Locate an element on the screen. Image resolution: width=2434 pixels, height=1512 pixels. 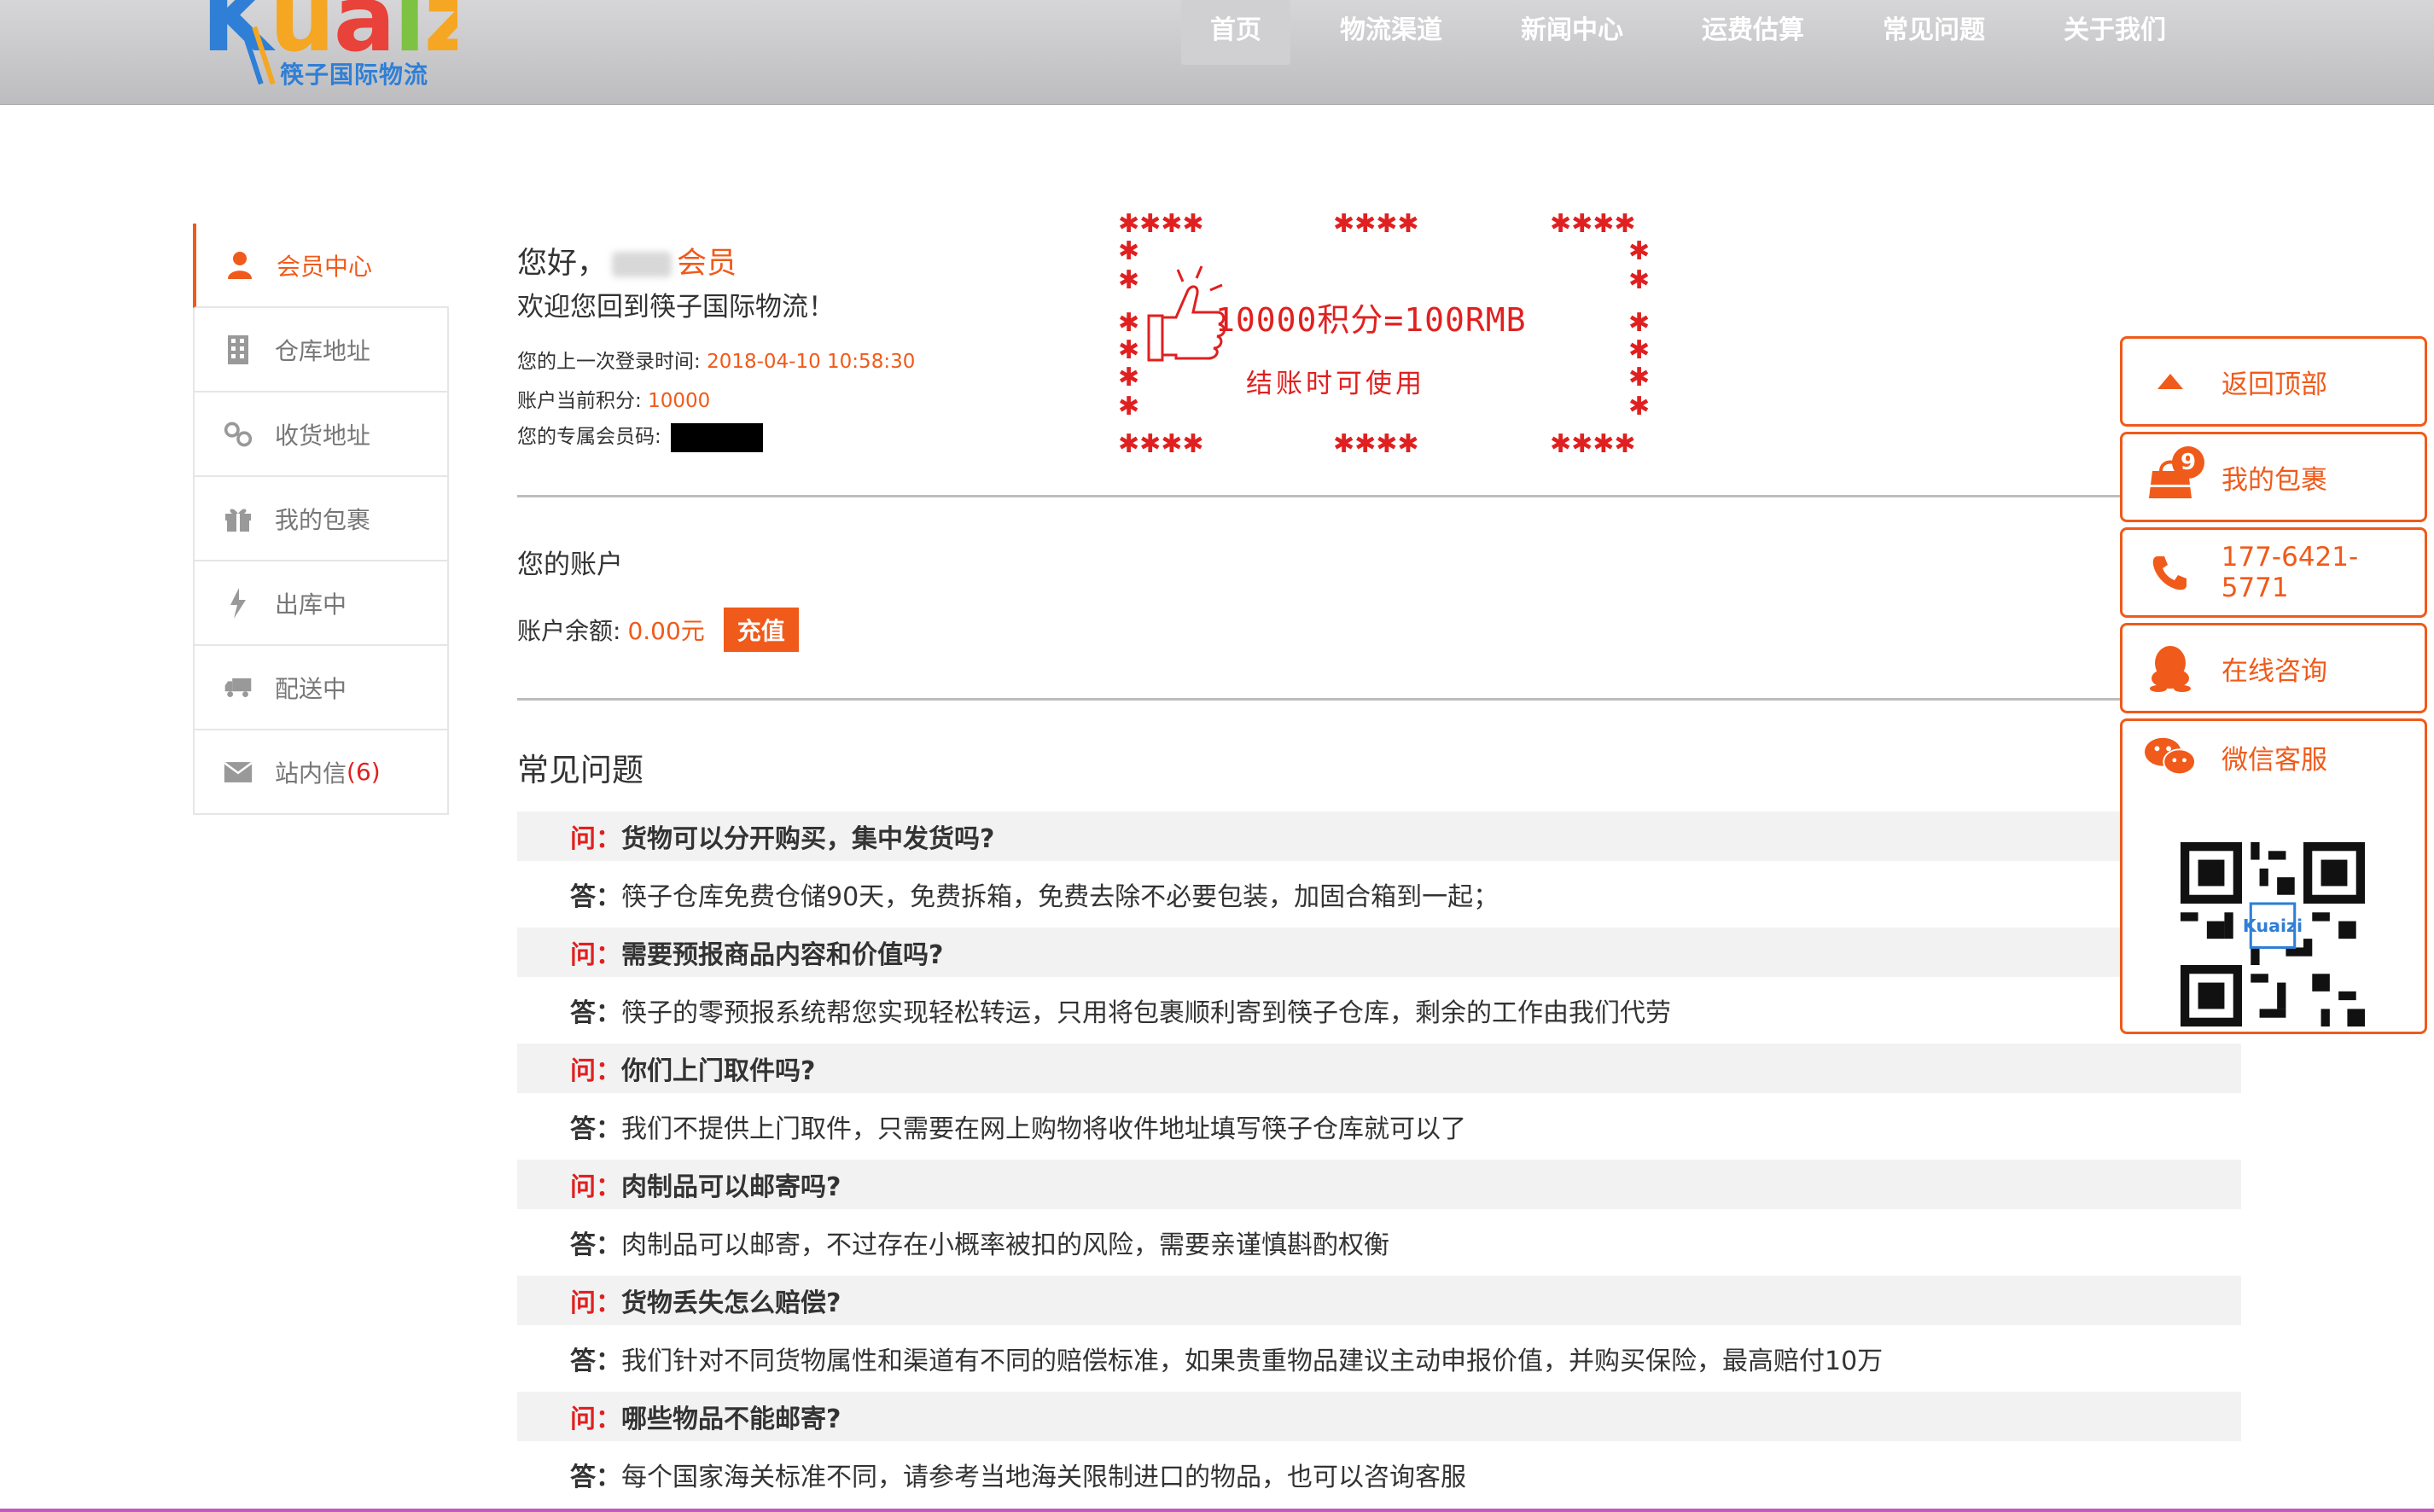
answer-text: 肉制品可以邮寄，不过存在小概率被扣的风险，需要亲谨慎斟酌权衡 is located at coordinates (1005, 1245).